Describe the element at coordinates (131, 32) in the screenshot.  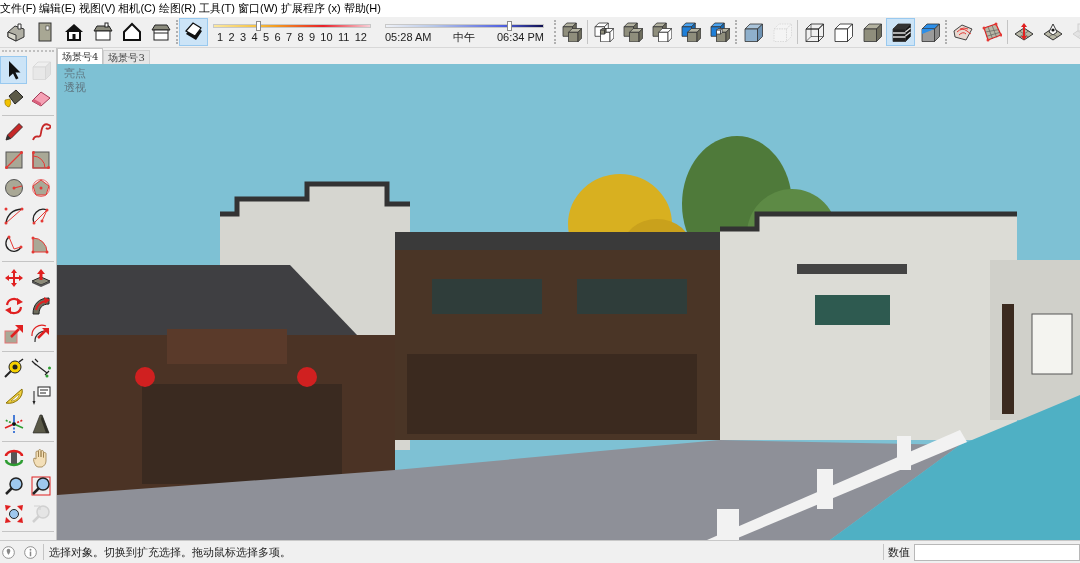
I see `house-outline-icon` at that location.